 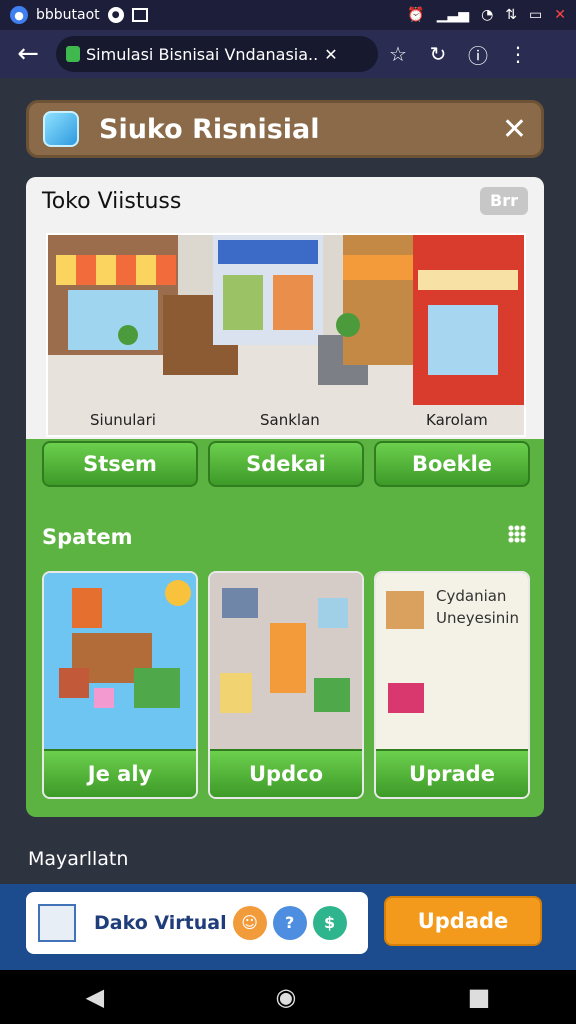 I want to click on update-button: Updade, so click(x=463, y=921).